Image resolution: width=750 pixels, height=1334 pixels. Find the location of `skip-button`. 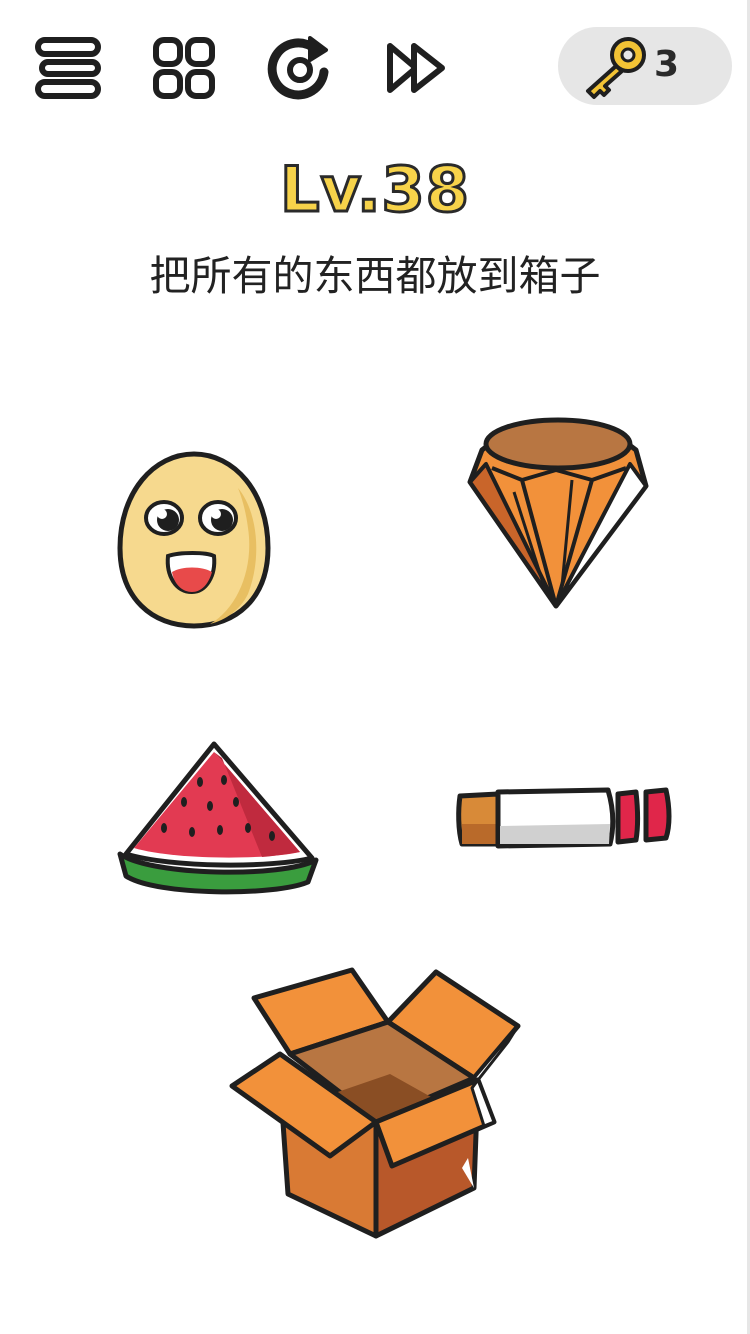

skip-button is located at coordinates (418, 68).